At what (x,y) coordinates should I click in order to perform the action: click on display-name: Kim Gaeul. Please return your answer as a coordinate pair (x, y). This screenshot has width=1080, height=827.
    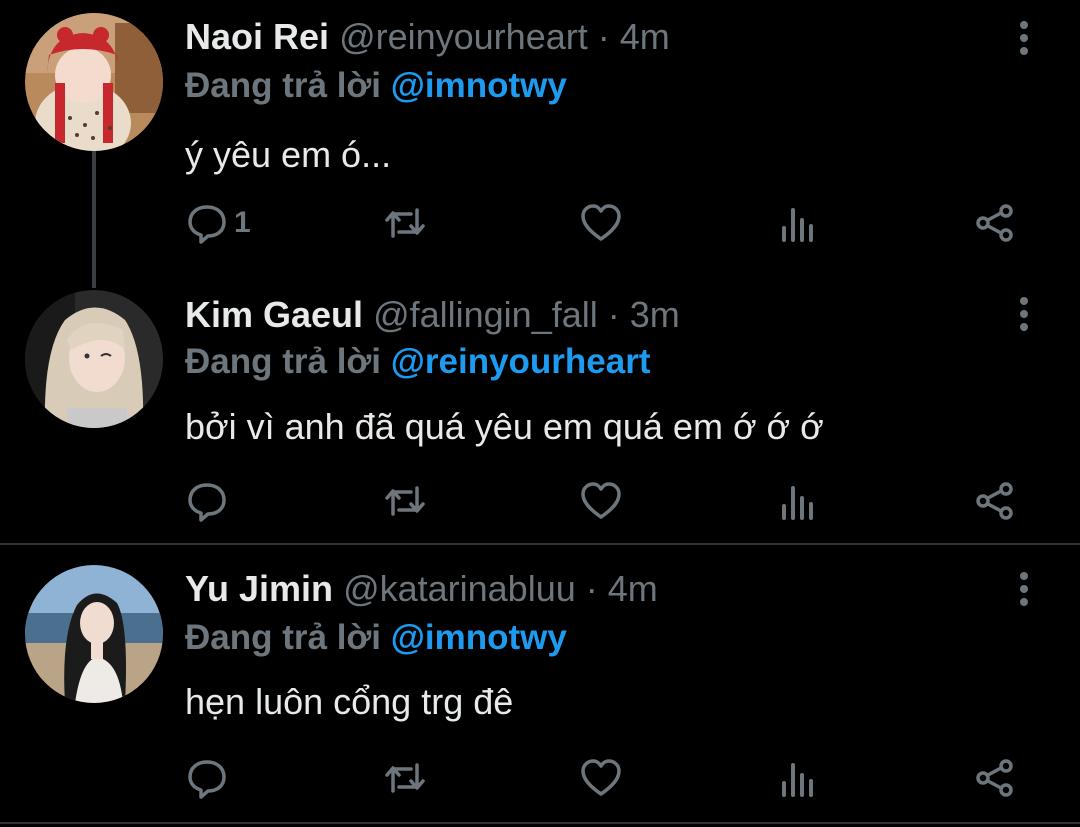
    Looking at the image, I should click on (274, 314).